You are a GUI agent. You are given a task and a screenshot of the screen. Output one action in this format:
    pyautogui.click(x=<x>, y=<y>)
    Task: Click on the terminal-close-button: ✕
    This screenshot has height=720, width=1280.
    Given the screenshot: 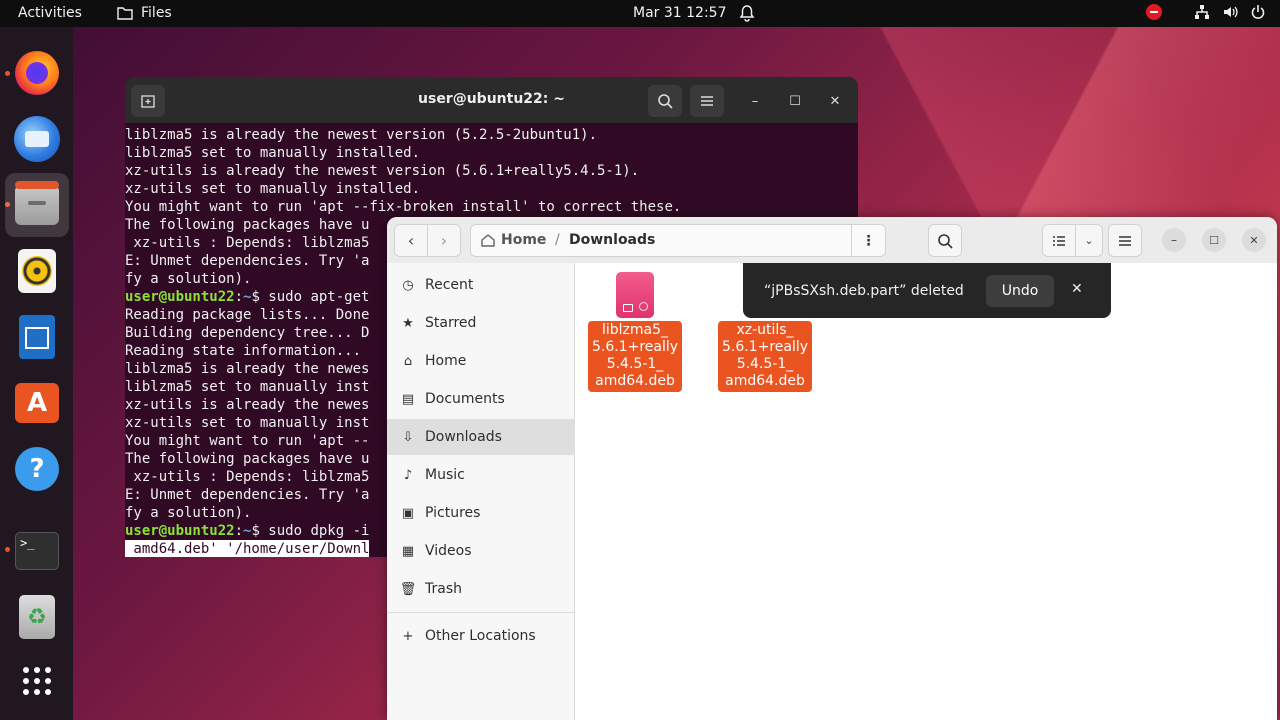 What is the action you would take?
    pyautogui.click(x=835, y=101)
    